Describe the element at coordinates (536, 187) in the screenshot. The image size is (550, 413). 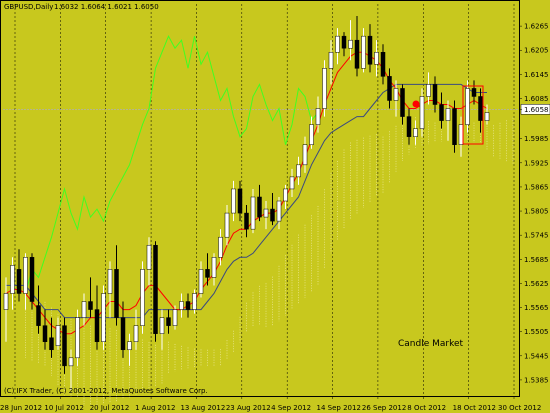
I see `y-tick-label: 1.5865` at that location.